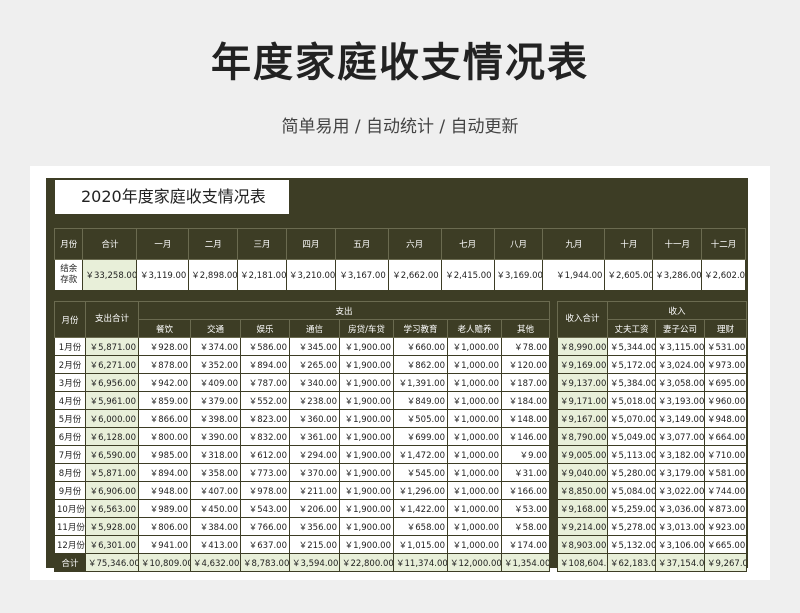  What do you see at coordinates (725, 562) in the screenshot?
I see `sum-value-cell: ￥9,267.00` at bounding box center [725, 562].